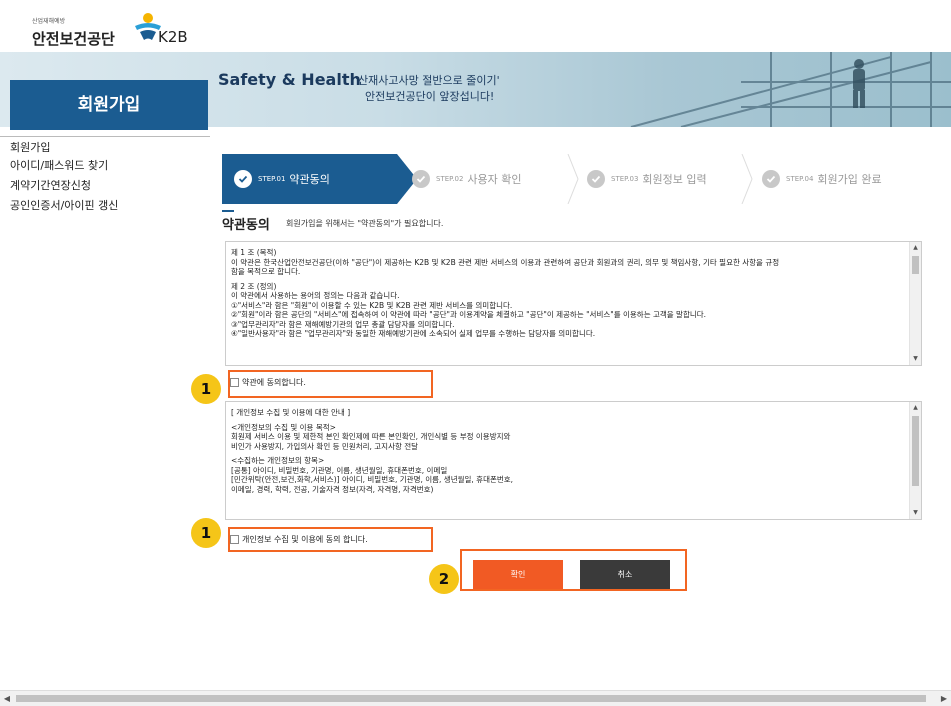 The width and height of the screenshot is (951, 706). What do you see at coordinates (849, 179) in the screenshot?
I see `step-label: 회원가입 완료` at bounding box center [849, 179].